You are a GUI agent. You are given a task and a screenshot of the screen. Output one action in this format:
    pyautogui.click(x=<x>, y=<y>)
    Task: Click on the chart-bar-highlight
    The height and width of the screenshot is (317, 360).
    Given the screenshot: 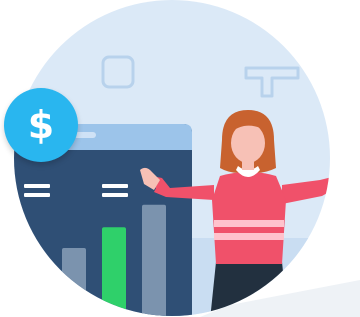 What is the action you would take?
    pyautogui.click(x=114, y=271)
    